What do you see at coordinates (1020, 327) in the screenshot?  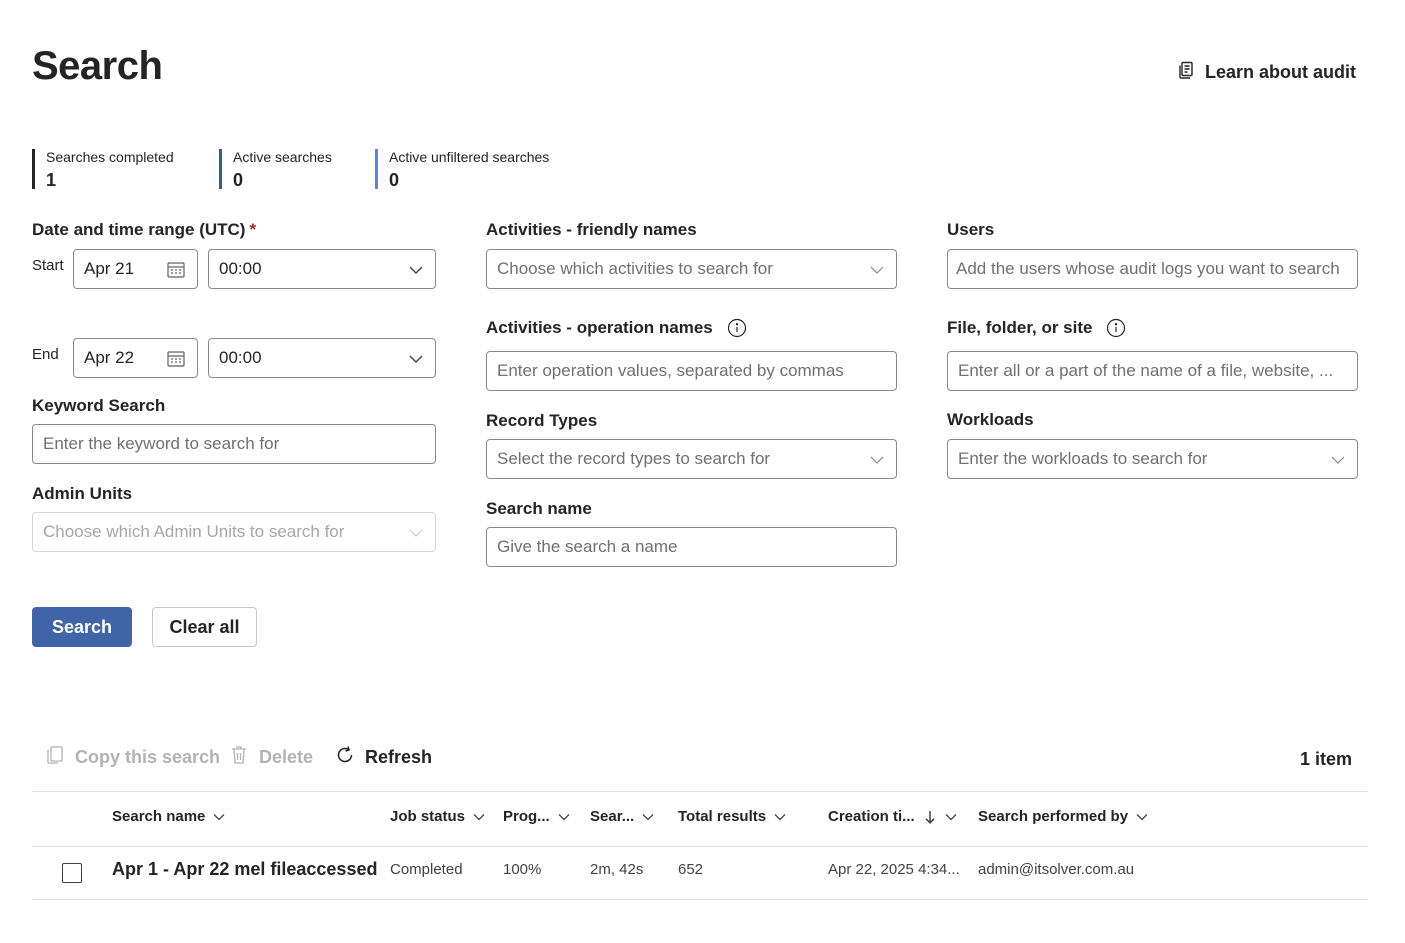 I see `file-folder-site-label-text: File, folder, or site` at bounding box center [1020, 327].